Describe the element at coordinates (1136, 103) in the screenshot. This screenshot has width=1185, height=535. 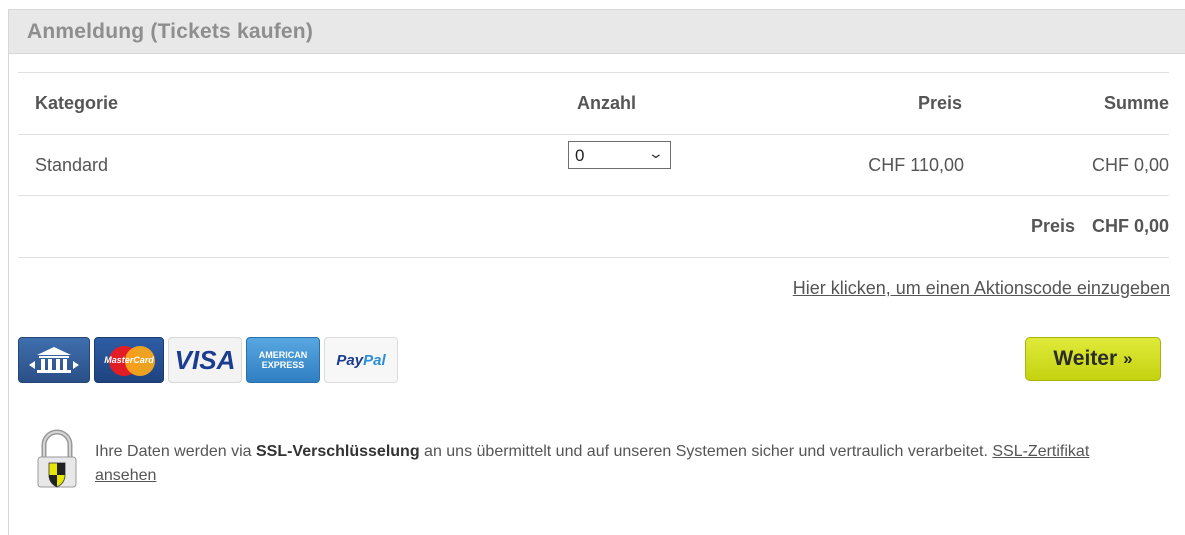
I see `column-header-sum: Summe` at that location.